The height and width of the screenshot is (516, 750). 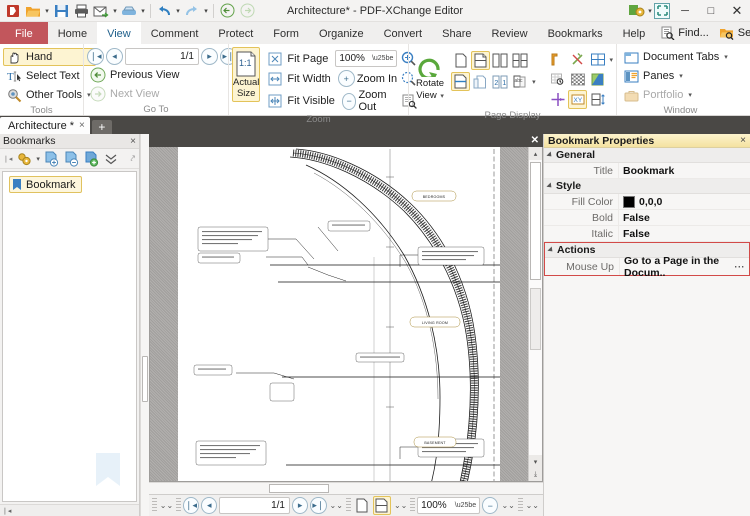 I want to click on app-logo-icon, so click(x=13, y=10).